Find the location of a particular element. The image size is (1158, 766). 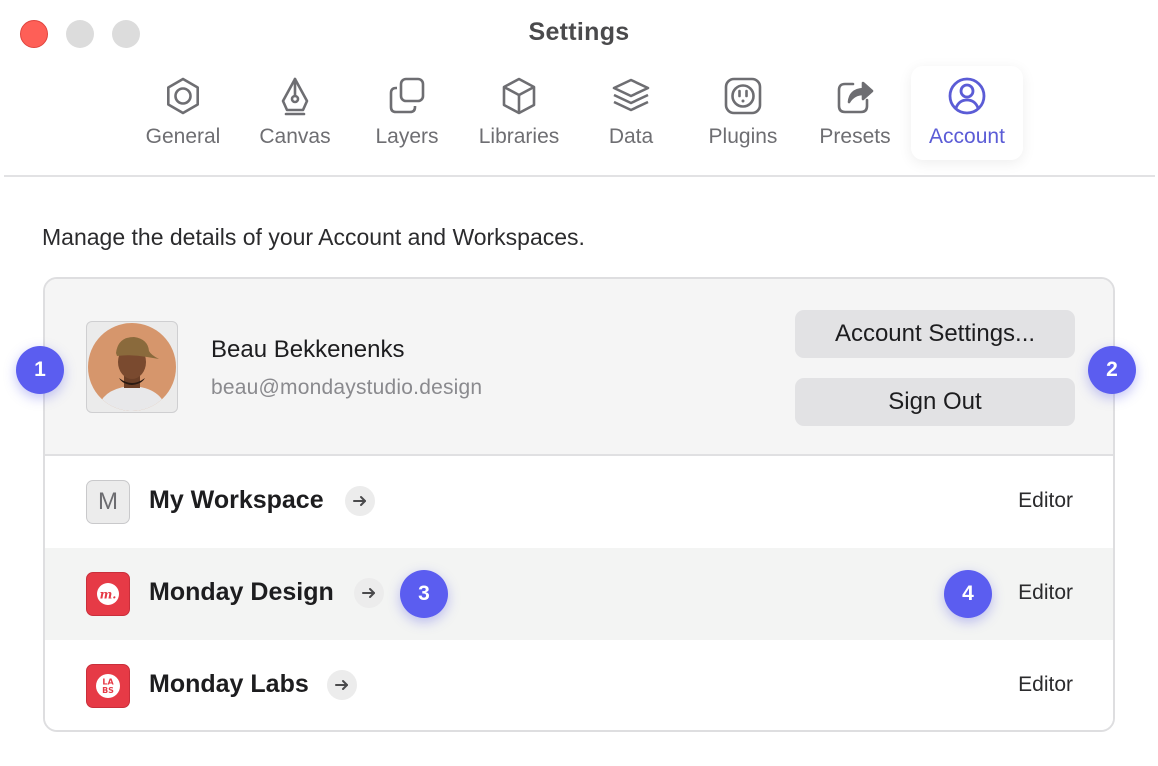

tab-libraries: Libraries is located at coordinates (519, 113).